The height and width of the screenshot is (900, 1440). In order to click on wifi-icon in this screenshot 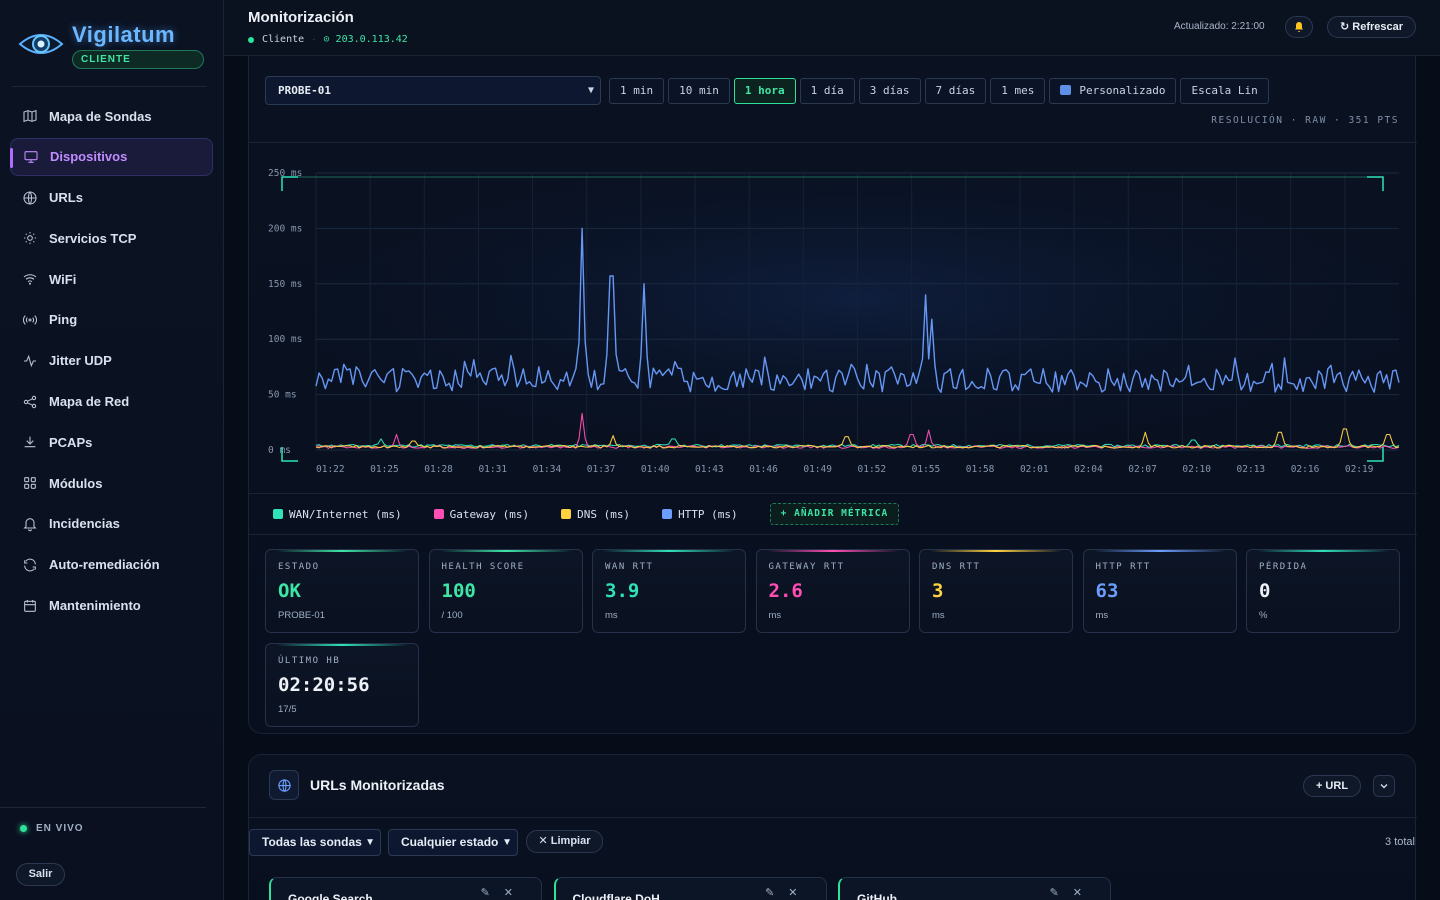, I will do `click(30, 279)`.